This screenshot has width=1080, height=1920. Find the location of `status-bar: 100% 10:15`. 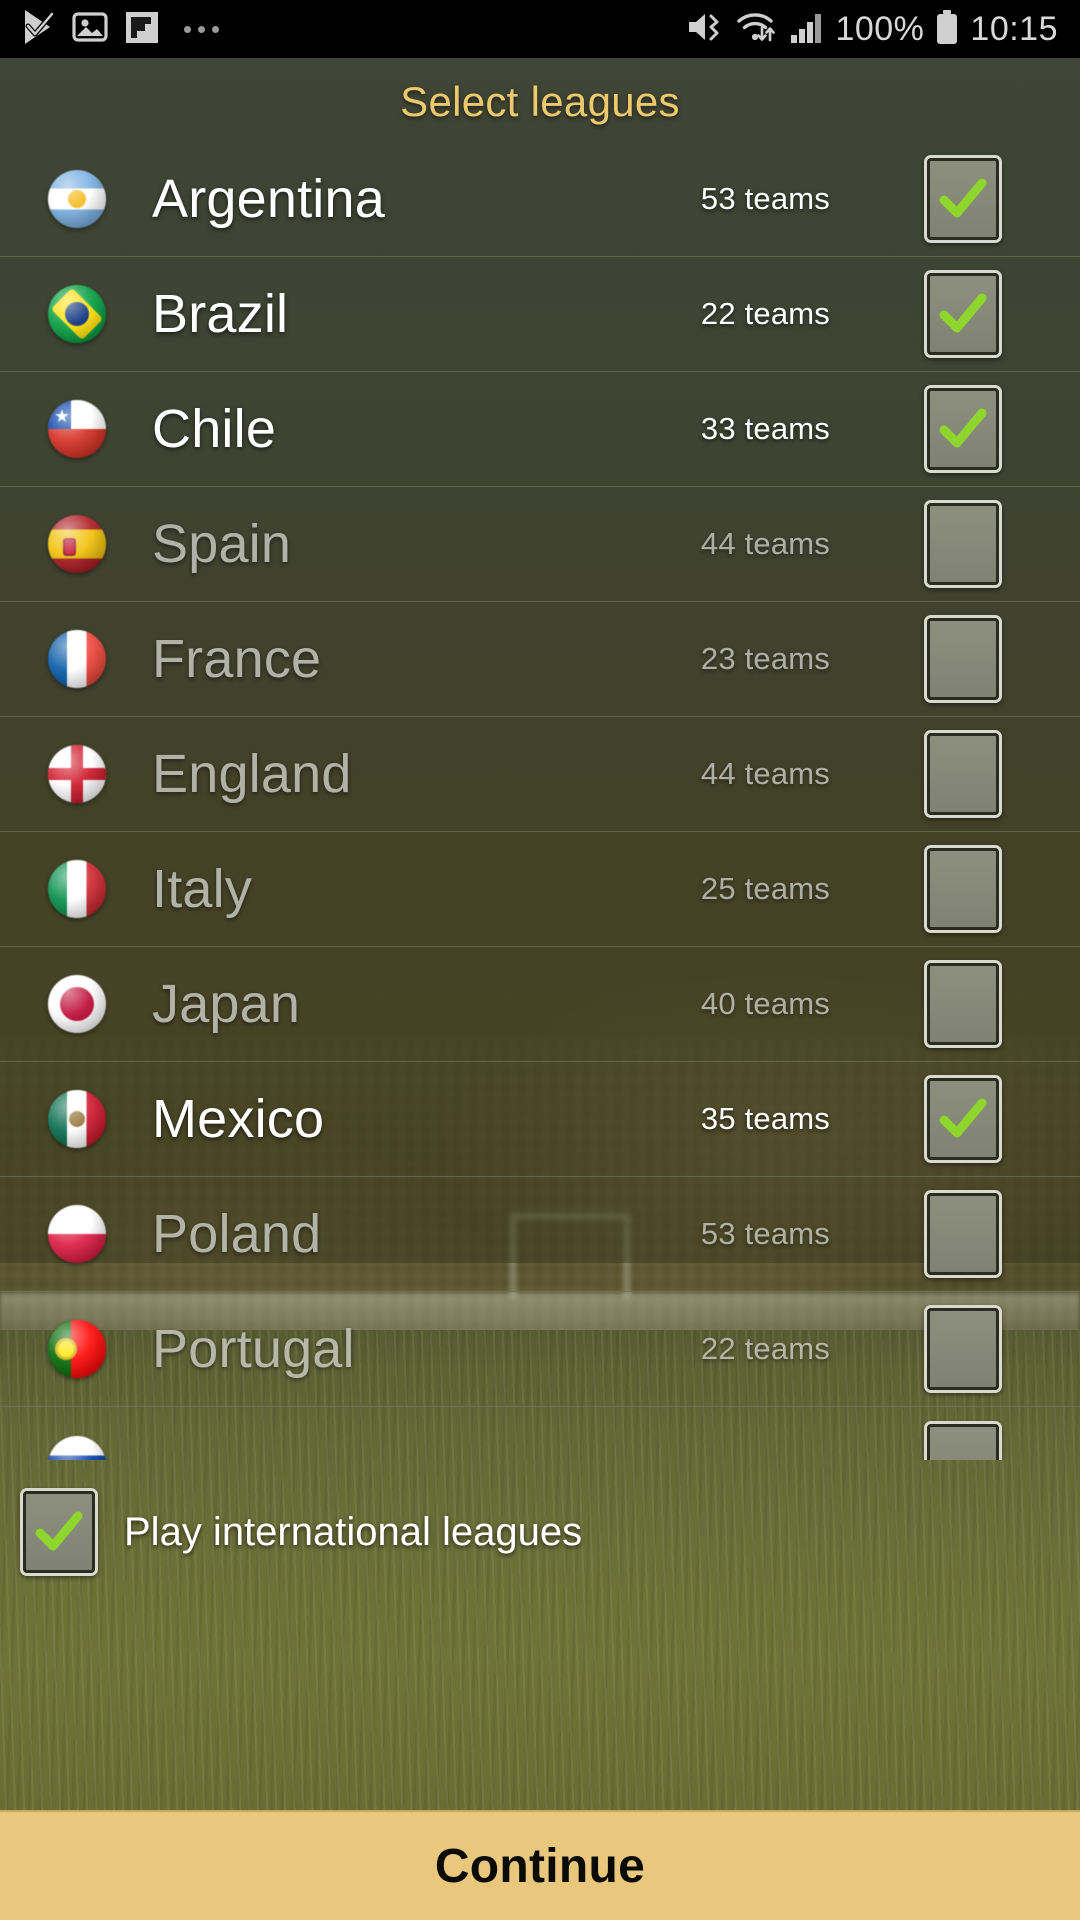

status-bar: 100% 10:15 is located at coordinates (540, 29).